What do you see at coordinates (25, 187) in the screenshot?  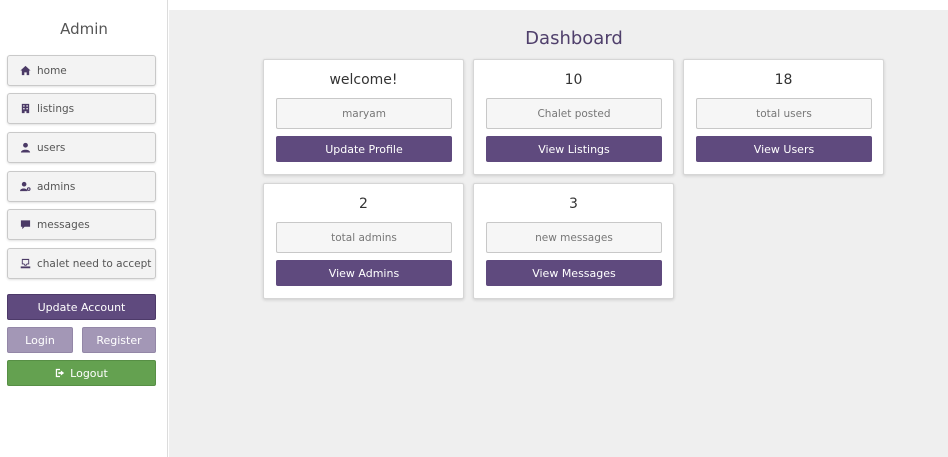 I see `user-gear-icon` at bounding box center [25, 187].